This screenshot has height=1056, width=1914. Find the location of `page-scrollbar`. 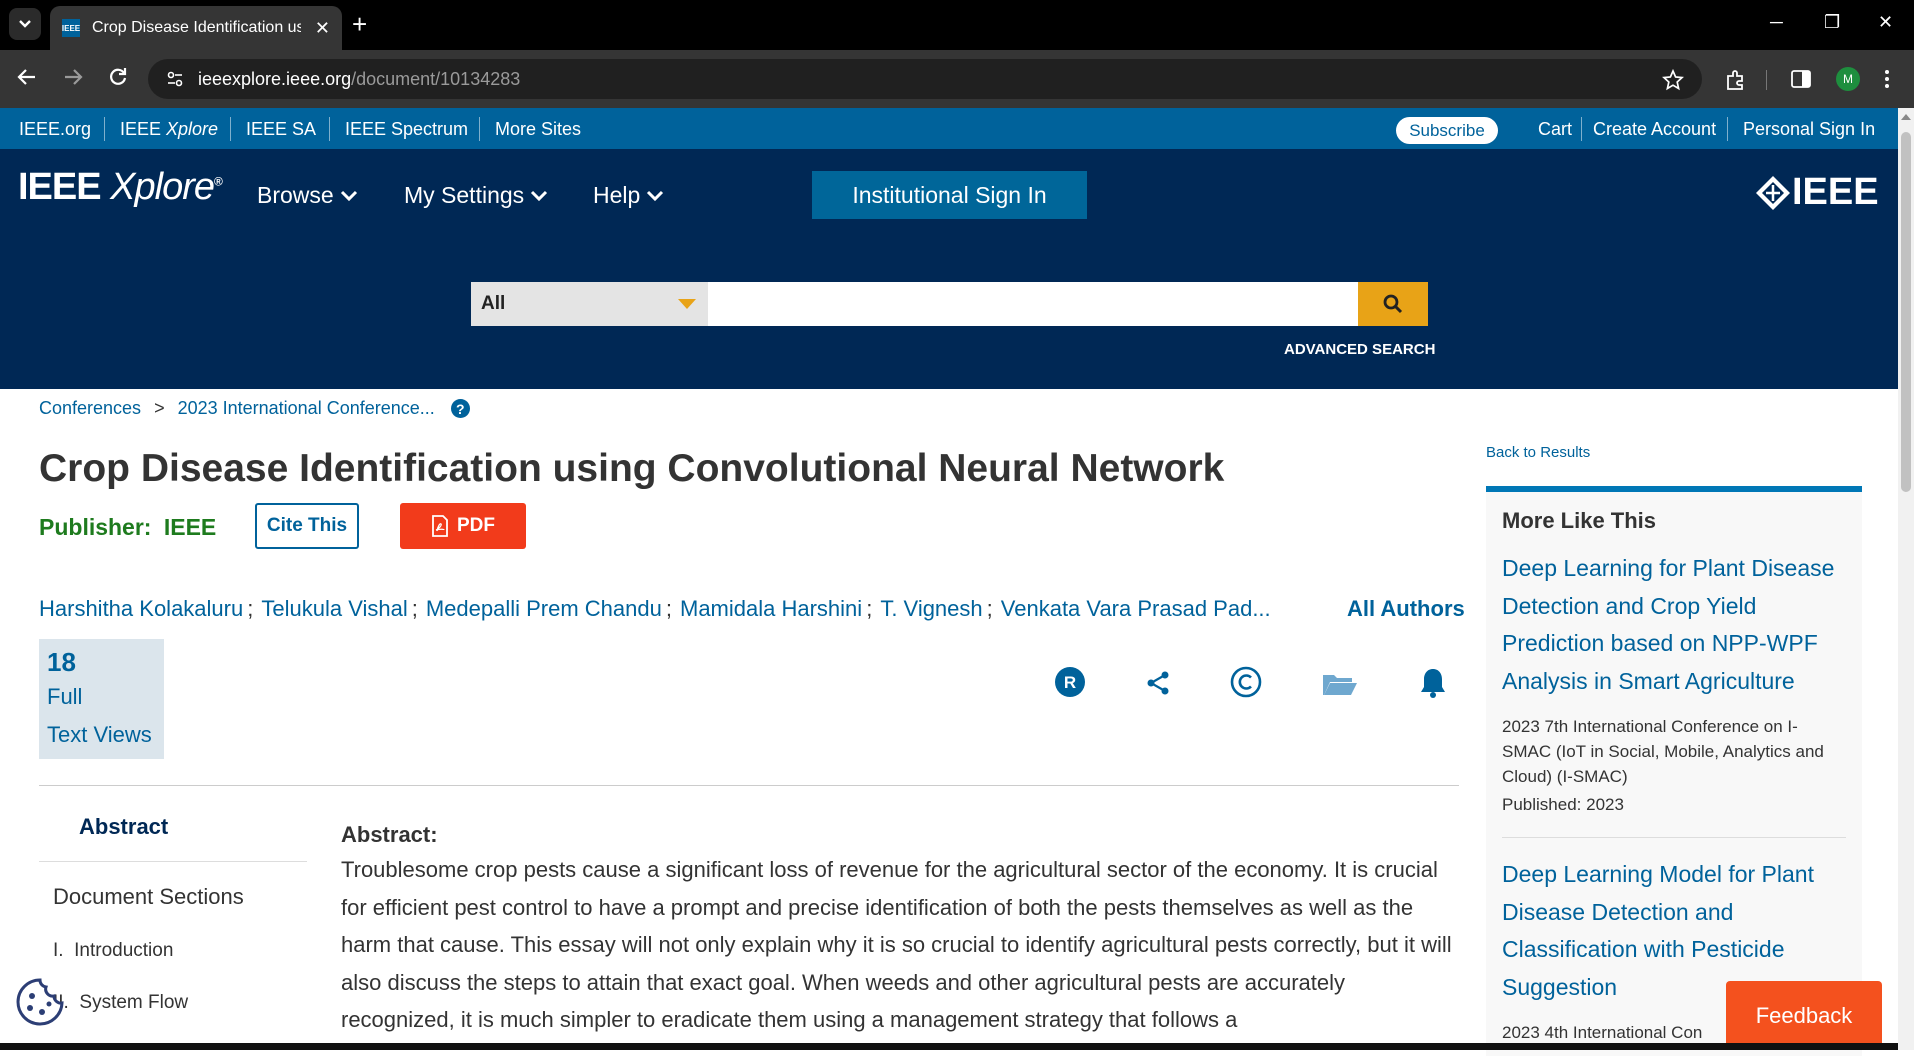

page-scrollbar is located at coordinates (1906, 579).